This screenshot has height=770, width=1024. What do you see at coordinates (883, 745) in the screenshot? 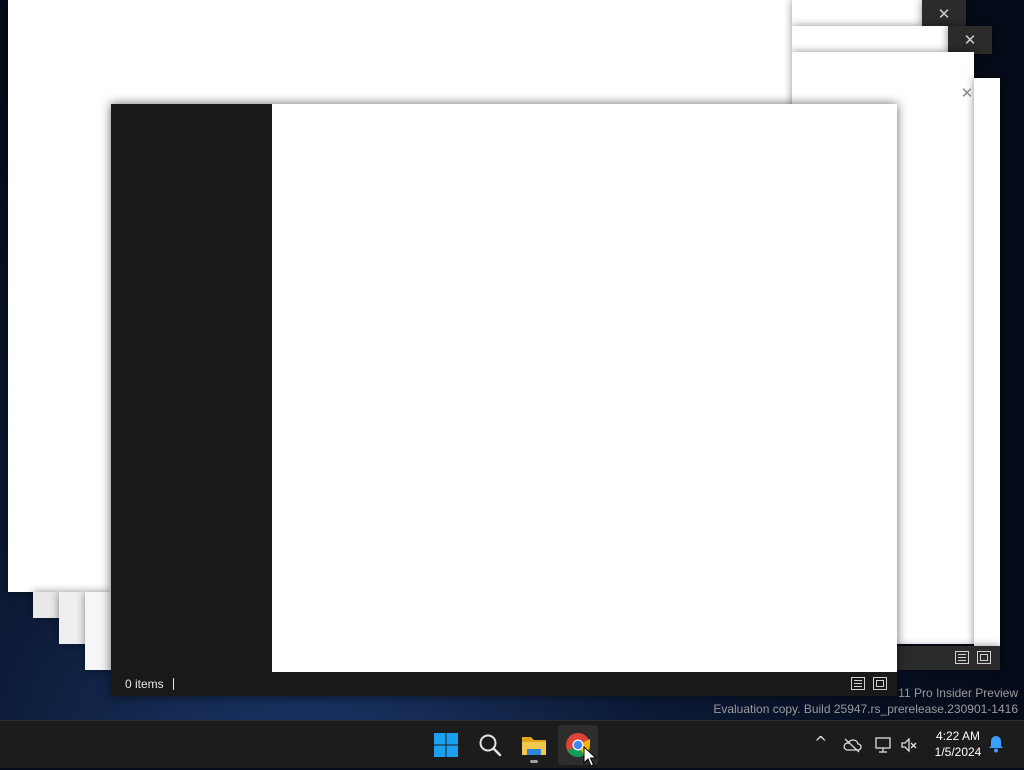
I see `network-icon` at bounding box center [883, 745].